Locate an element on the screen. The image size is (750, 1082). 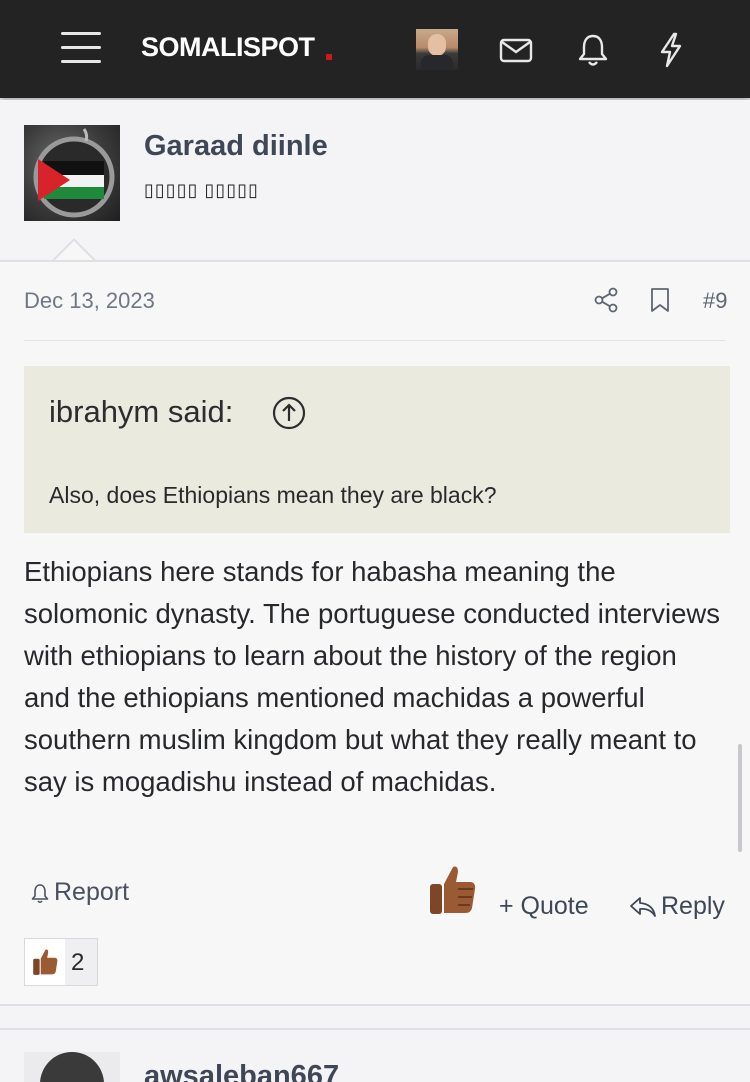
quote-author: ibrahym said: is located at coordinates (141, 412).